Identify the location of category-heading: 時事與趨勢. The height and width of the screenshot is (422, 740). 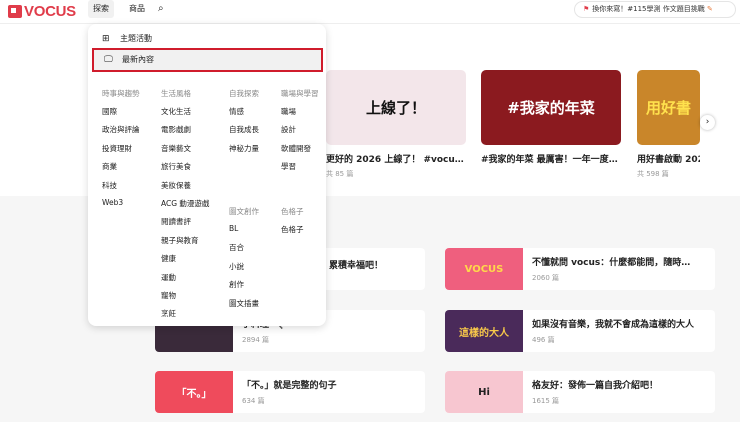
(121, 93).